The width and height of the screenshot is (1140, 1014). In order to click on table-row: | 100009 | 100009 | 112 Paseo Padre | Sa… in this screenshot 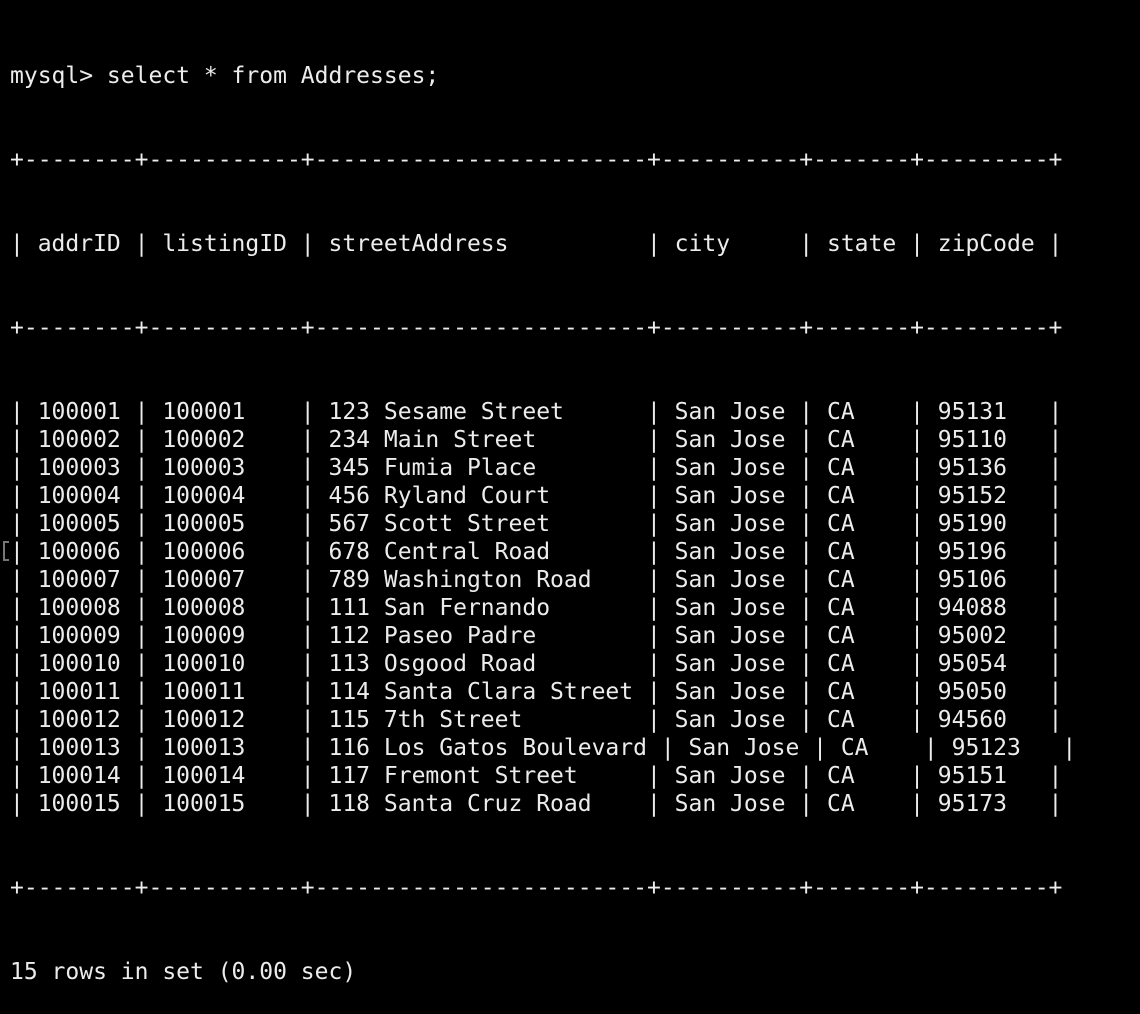, I will do `click(536, 636)`.